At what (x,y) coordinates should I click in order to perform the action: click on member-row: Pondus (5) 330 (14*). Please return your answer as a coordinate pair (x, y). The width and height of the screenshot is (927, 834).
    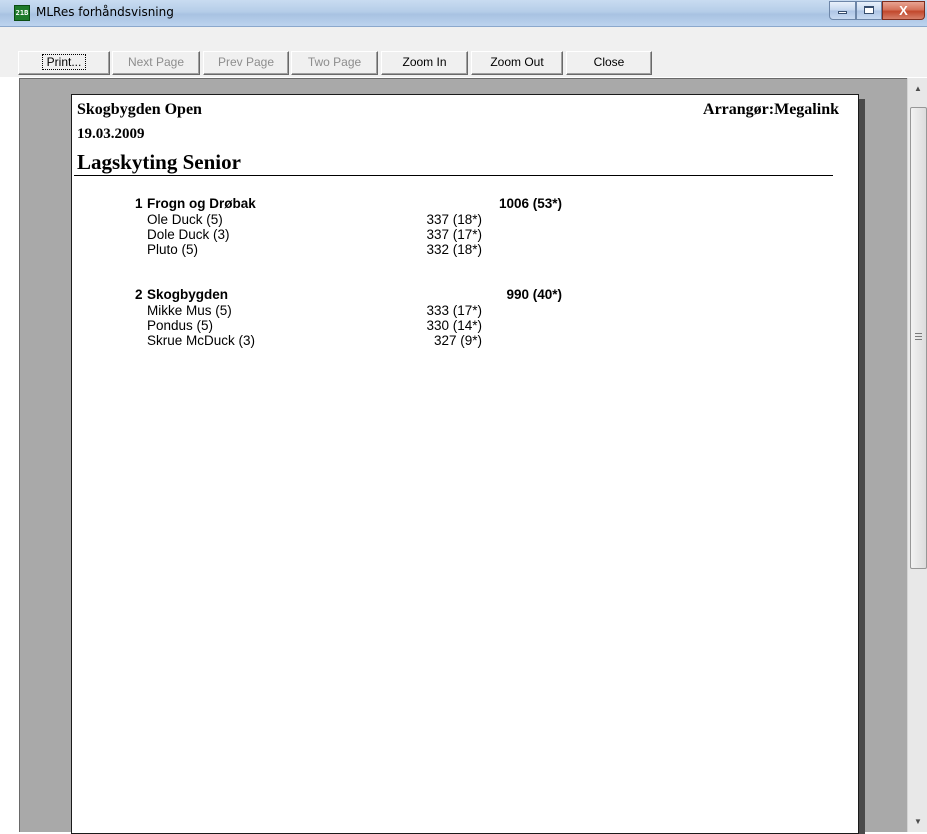
    Looking at the image, I should click on (462, 325).